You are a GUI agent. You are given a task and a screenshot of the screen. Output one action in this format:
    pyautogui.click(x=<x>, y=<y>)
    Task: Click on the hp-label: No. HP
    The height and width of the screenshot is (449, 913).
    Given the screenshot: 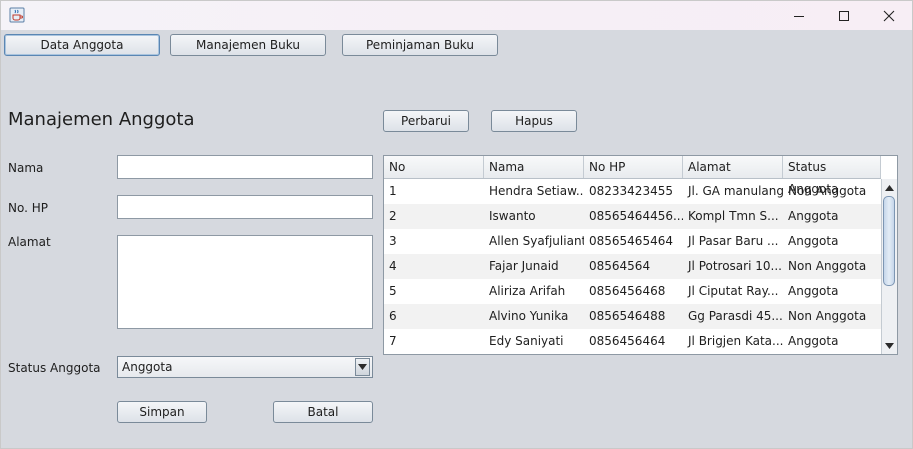 What is the action you would take?
    pyautogui.click(x=28, y=208)
    